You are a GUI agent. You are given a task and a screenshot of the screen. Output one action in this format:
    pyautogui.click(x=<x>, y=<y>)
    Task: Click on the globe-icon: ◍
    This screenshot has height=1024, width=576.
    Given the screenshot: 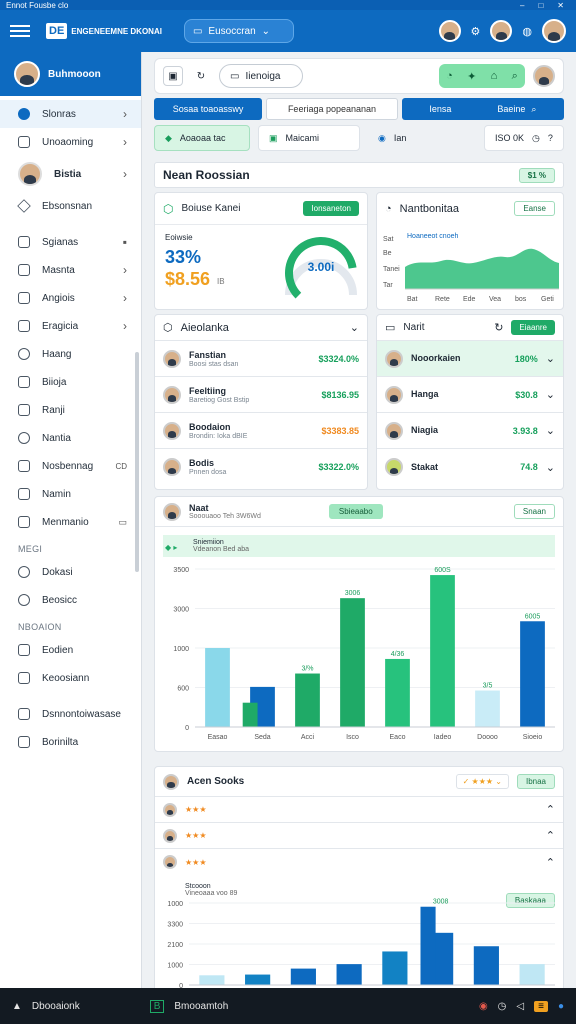 What is the action you would take?
    pyautogui.click(x=527, y=31)
    